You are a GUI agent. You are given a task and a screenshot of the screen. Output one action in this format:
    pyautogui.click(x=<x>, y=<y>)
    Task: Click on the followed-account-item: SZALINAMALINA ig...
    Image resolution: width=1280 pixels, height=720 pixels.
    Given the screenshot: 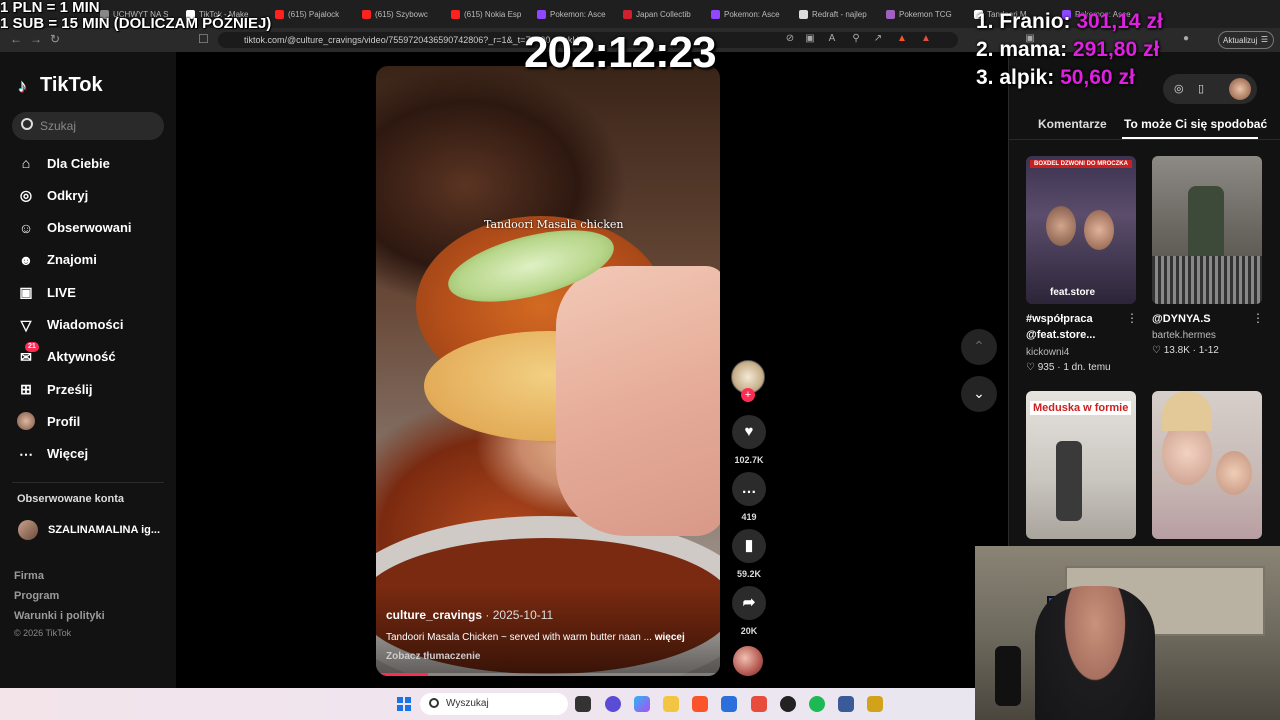 What is the action you would take?
    pyautogui.click(x=89, y=530)
    